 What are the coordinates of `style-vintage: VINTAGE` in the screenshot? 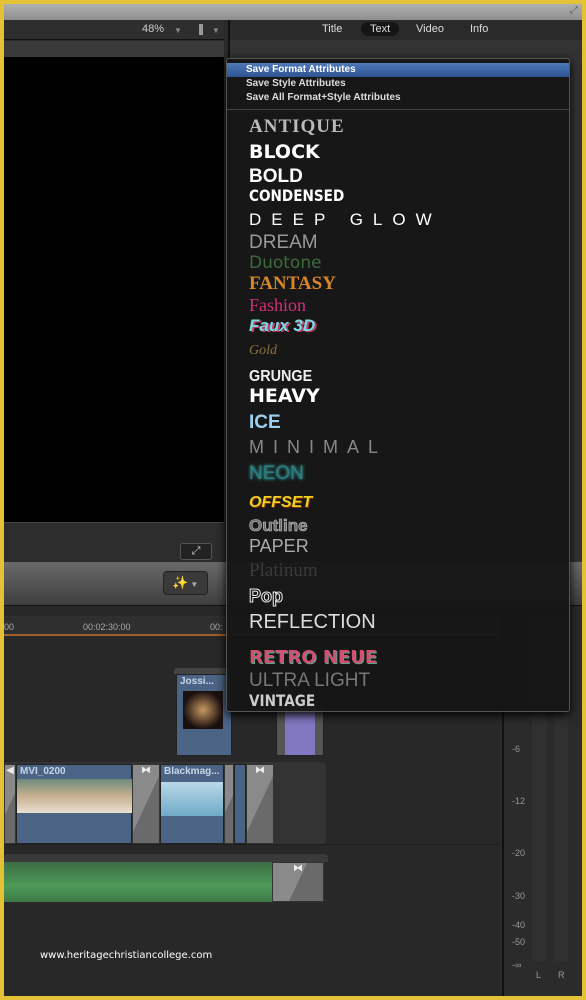 It's located at (282, 701).